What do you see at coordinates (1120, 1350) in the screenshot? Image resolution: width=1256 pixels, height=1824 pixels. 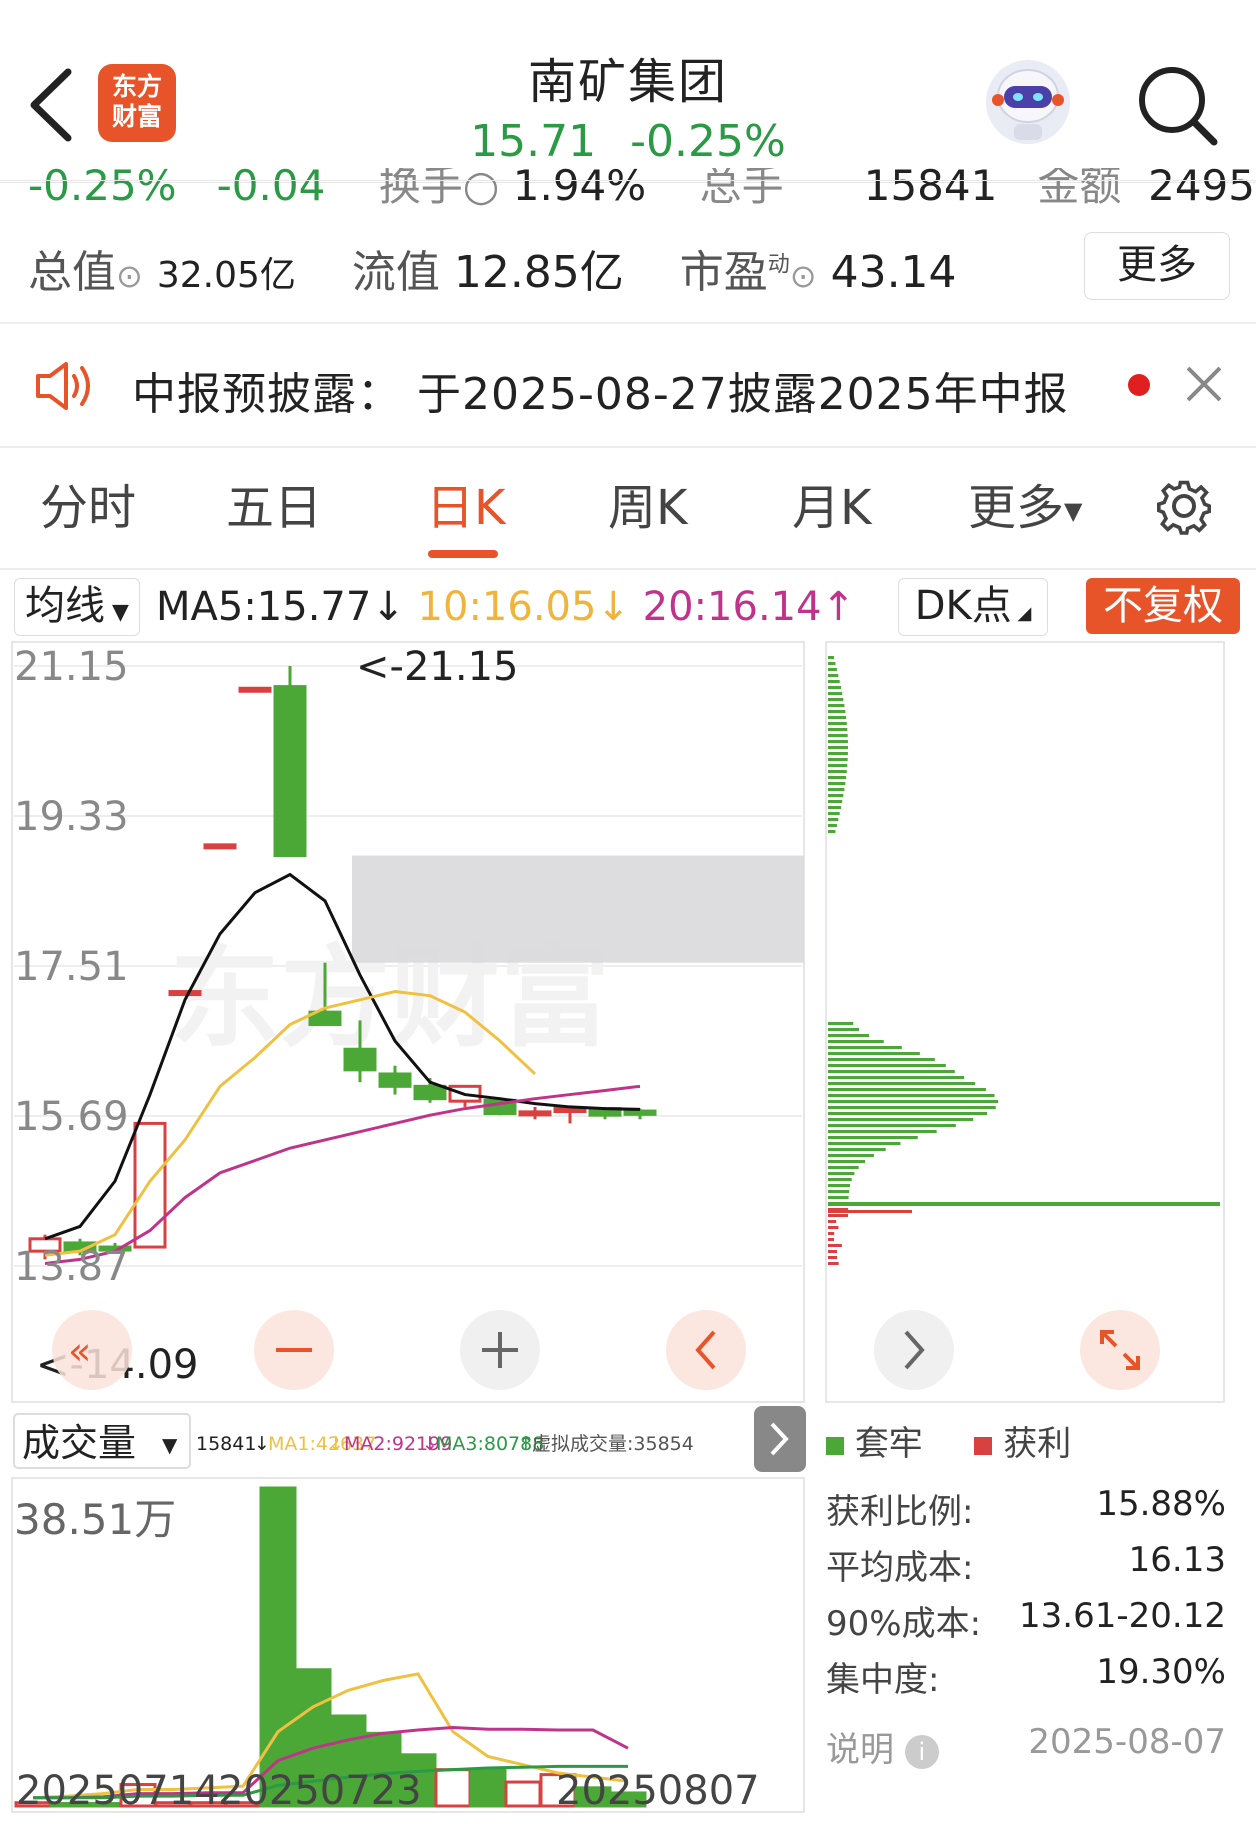 I see `fullscreen-button` at bounding box center [1120, 1350].